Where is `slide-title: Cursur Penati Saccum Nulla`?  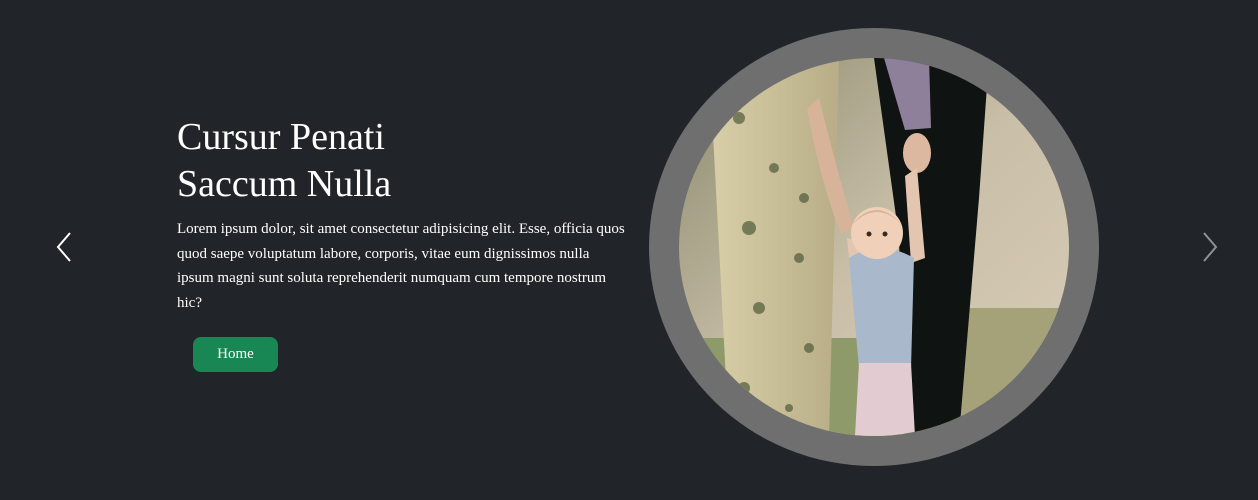 slide-title: Cursur Penati Saccum Nulla is located at coordinates (407, 161).